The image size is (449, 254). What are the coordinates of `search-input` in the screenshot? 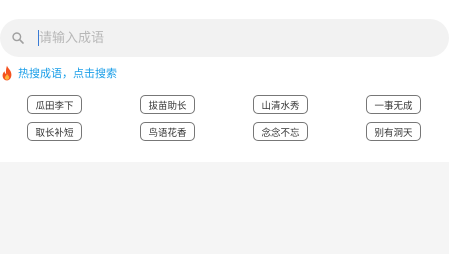 It's located at (139, 38).